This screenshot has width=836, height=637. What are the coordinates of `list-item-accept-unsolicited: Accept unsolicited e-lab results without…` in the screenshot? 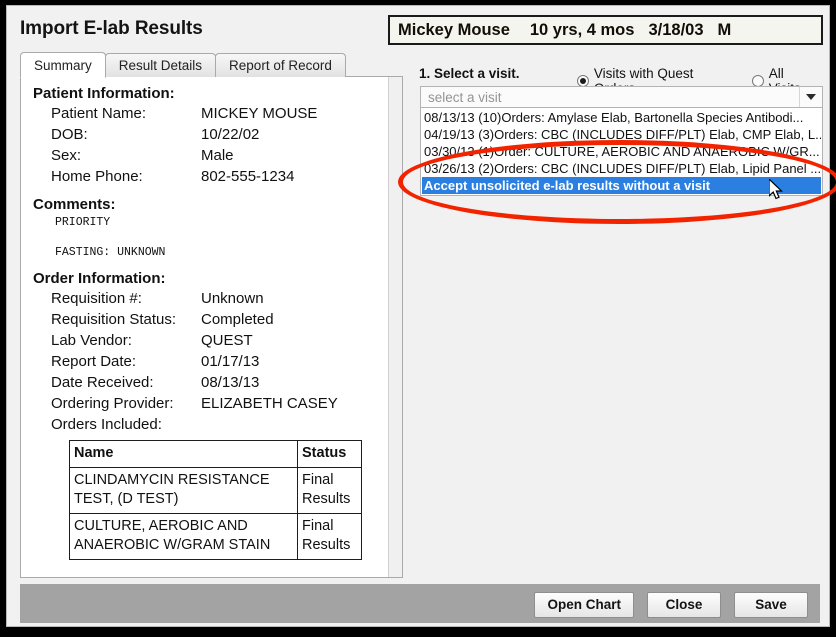 It's located at (621, 185).